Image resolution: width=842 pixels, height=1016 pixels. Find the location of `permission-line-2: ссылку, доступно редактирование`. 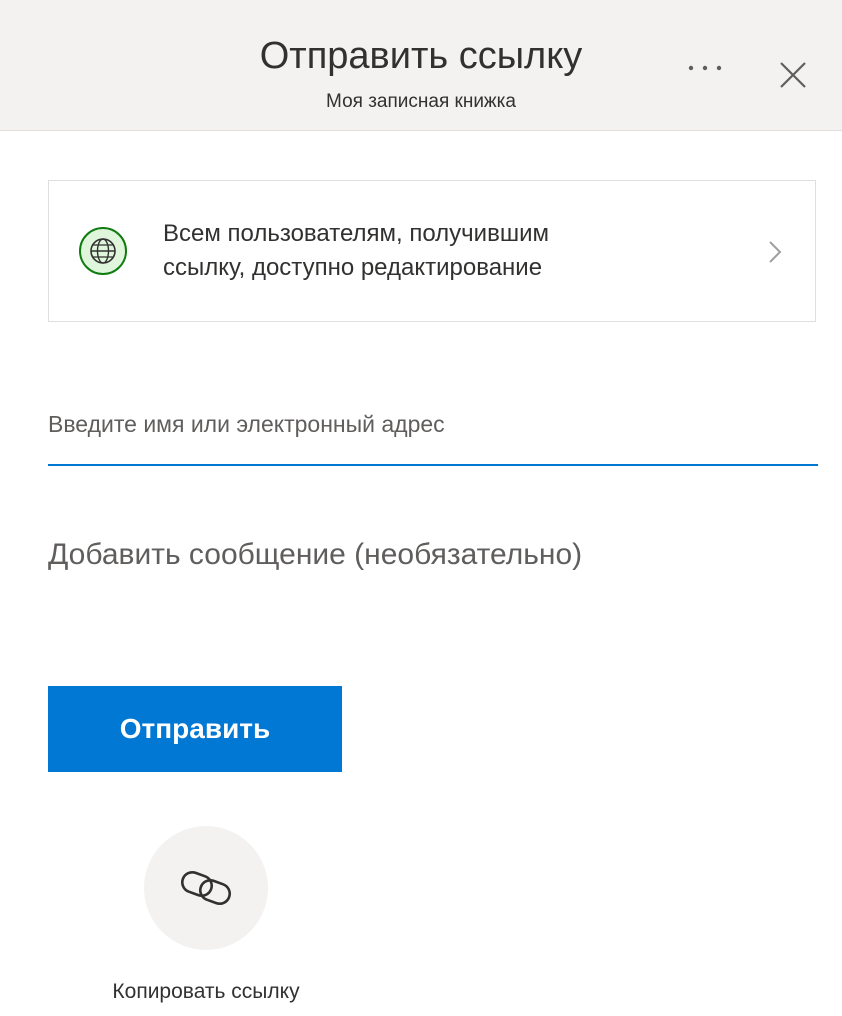

permission-line-2: ссылку, доступно редактирование is located at coordinates (353, 267).